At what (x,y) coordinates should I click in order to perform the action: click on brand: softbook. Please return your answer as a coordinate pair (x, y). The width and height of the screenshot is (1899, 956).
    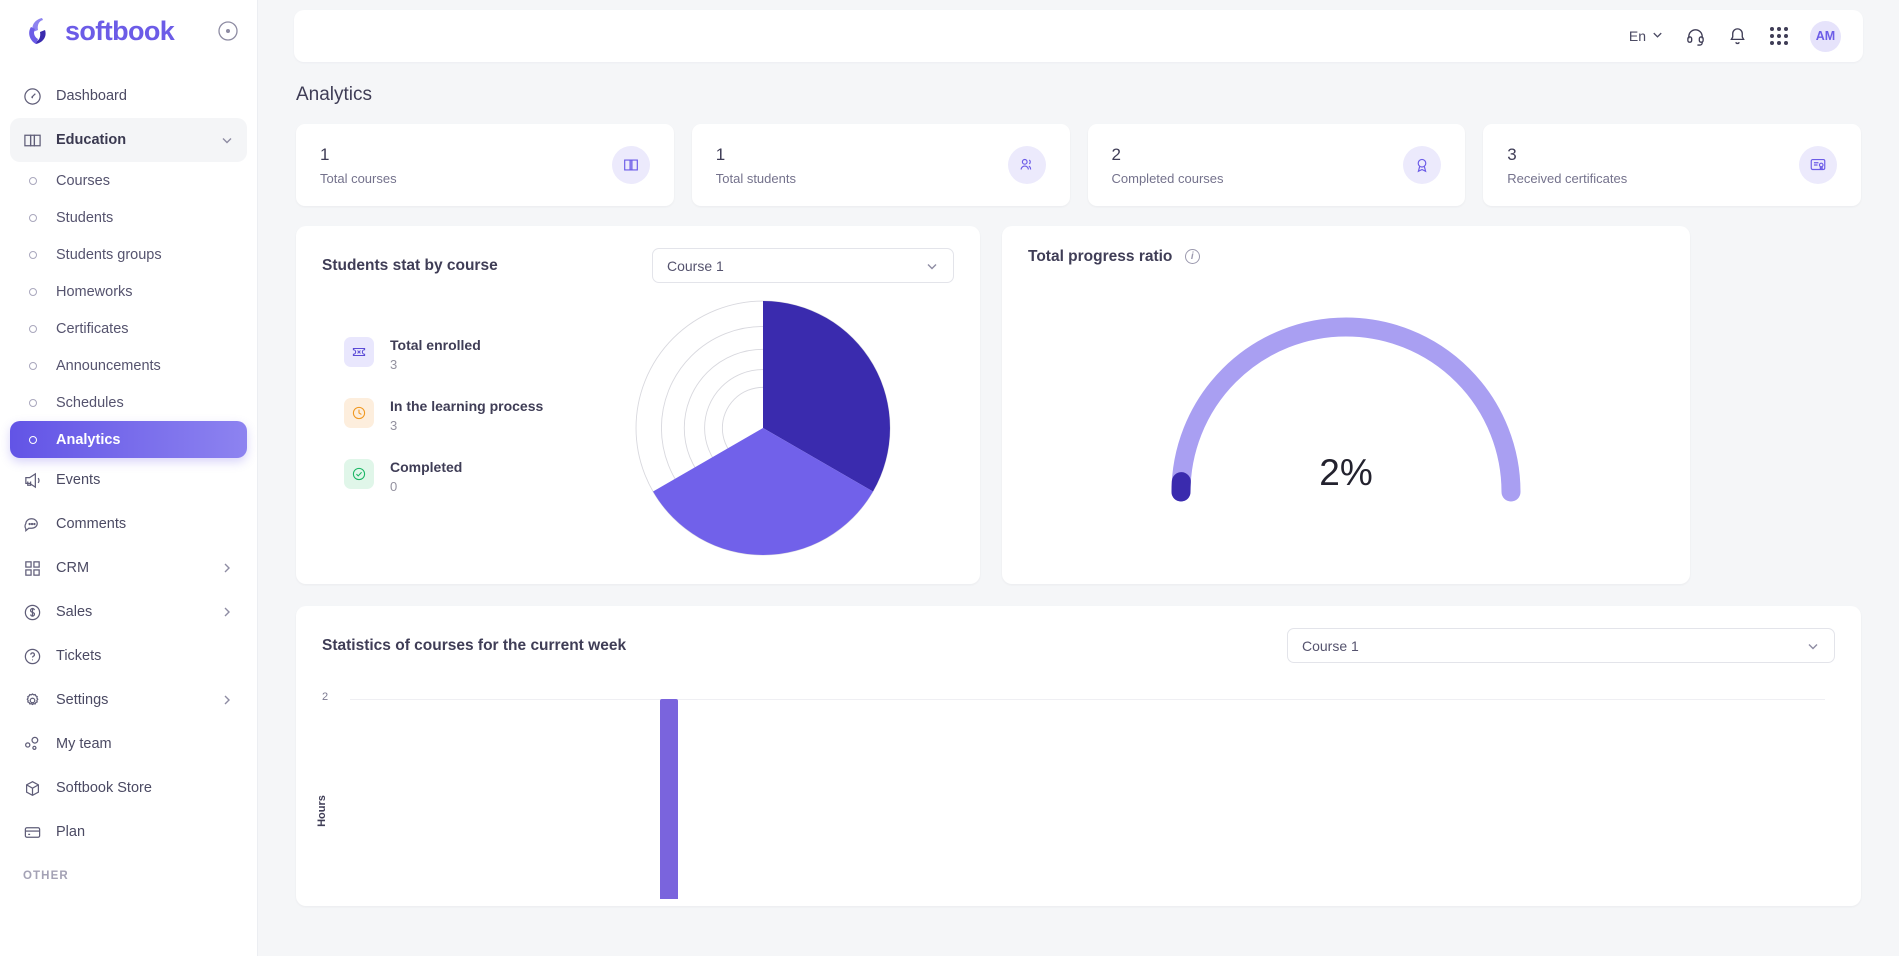
    Looking at the image, I should click on (128, 31).